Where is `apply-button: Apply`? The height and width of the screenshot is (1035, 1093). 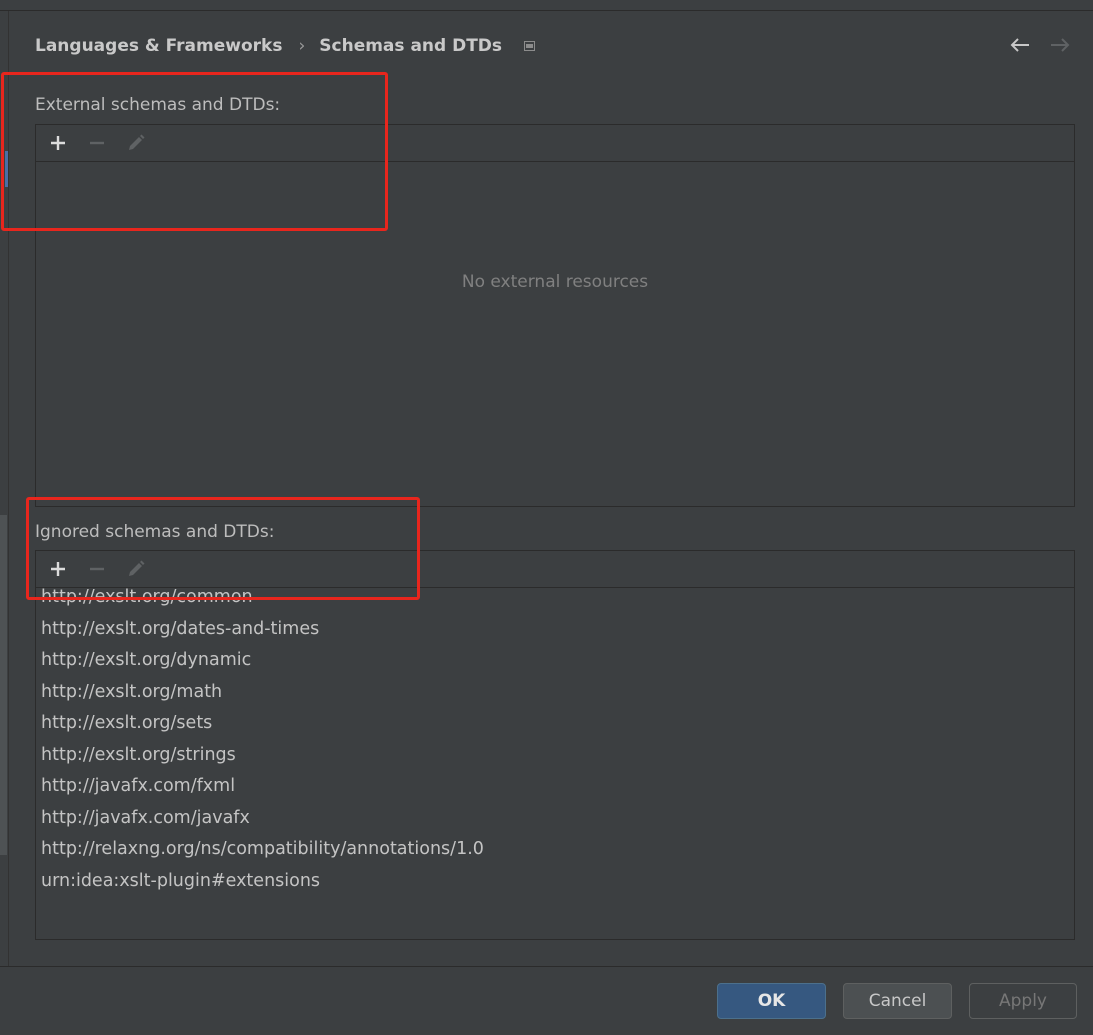 apply-button: Apply is located at coordinates (1023, 1001).